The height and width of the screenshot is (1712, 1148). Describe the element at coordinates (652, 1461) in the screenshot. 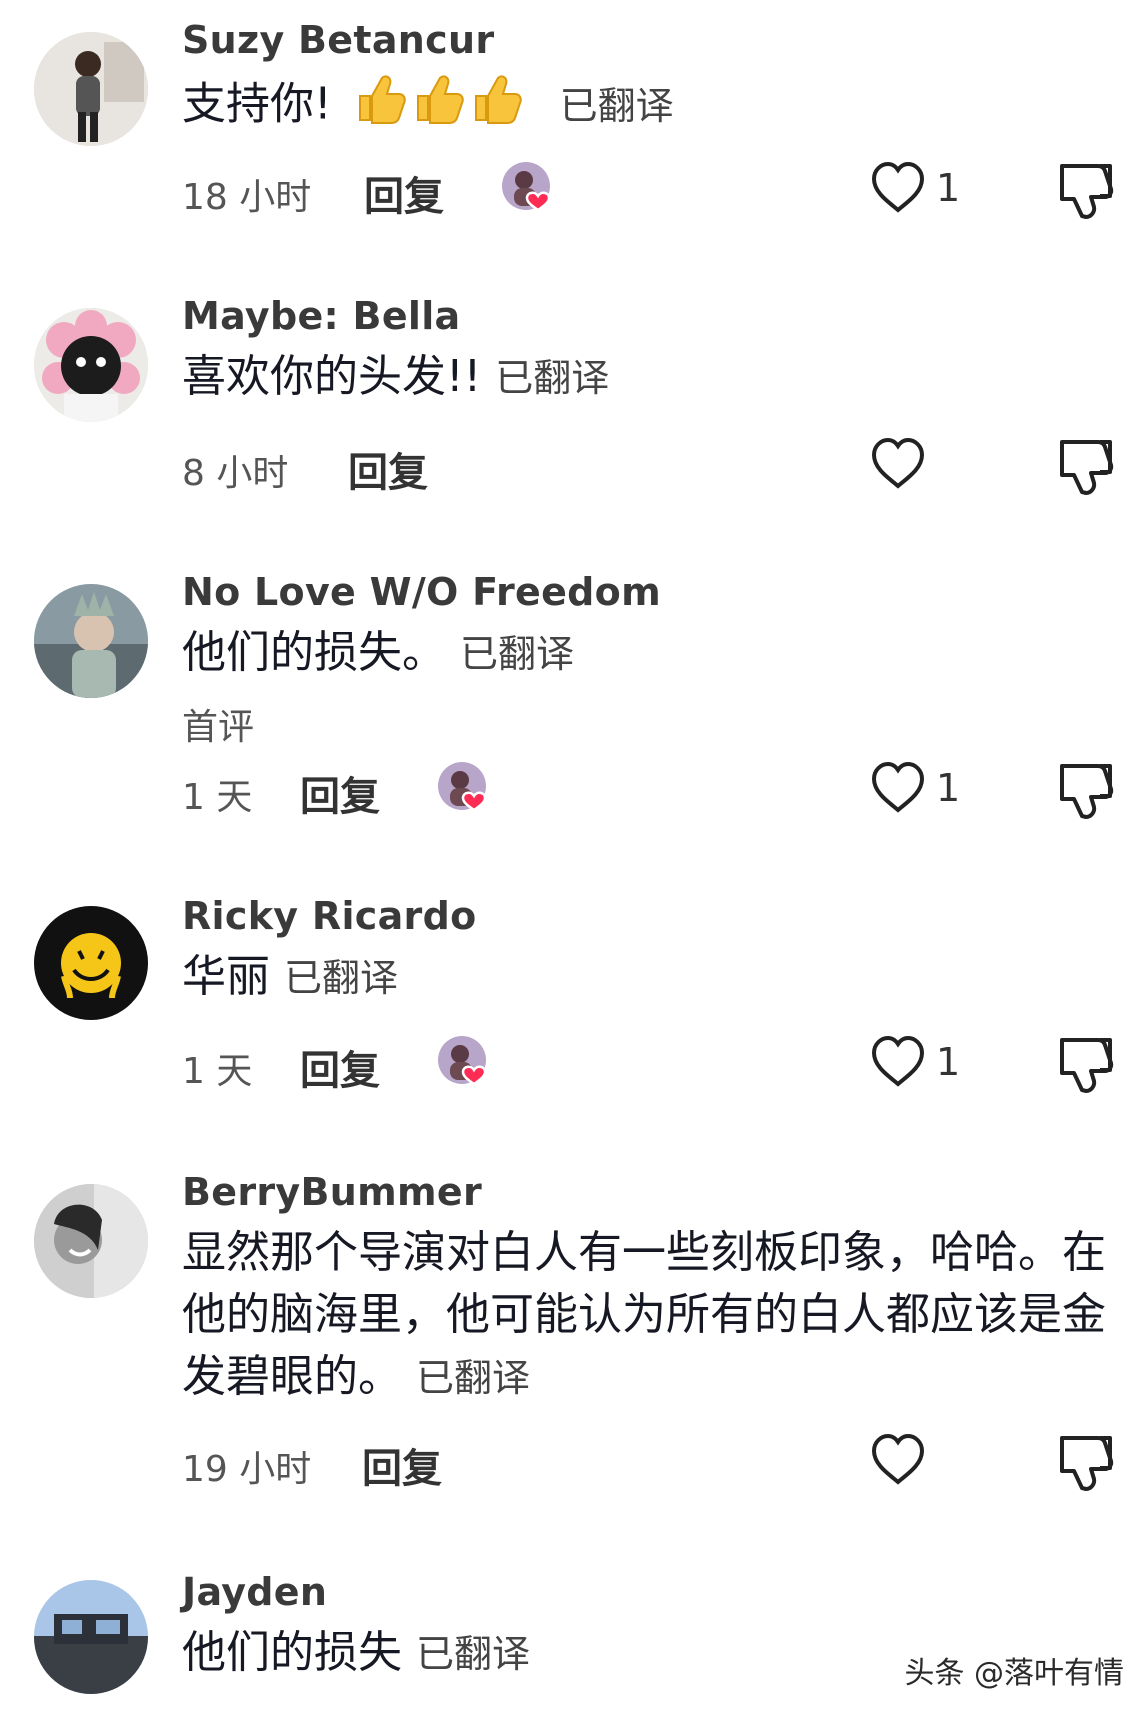

I see `comment-actions: 19 小时 回复` at that location.